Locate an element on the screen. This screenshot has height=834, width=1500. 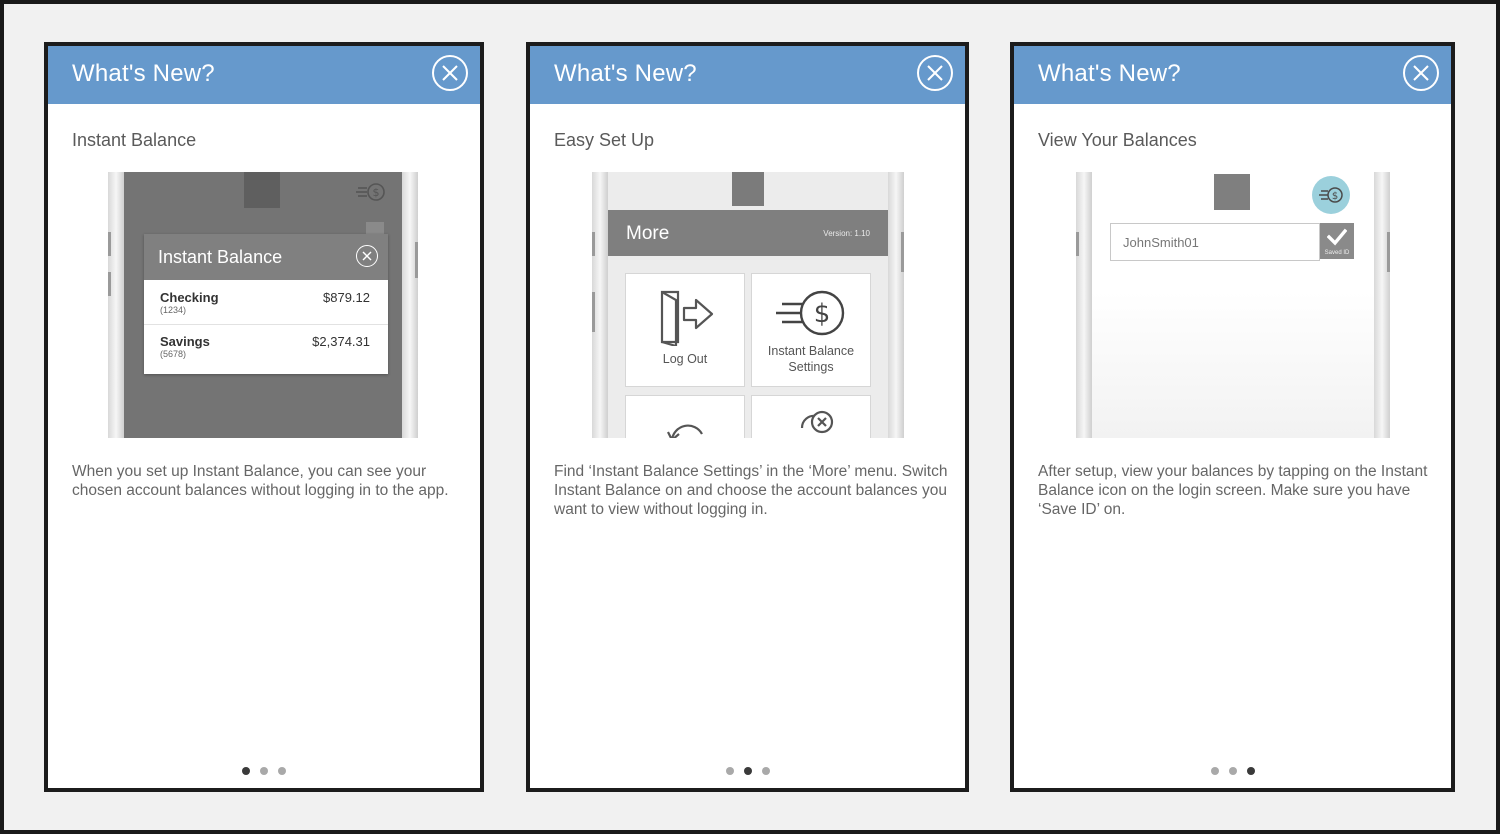
version-label: Version: 1.10 is located at coordinates (846, 233).